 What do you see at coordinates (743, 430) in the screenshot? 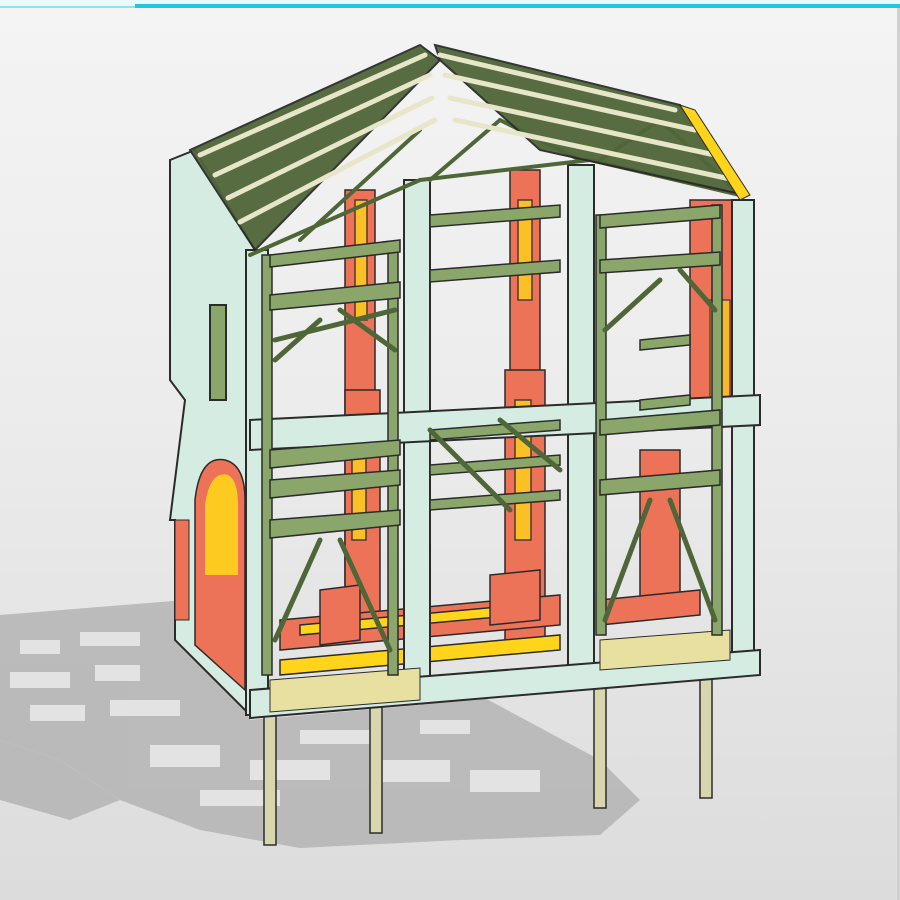
I see `concrete-column-right` at bounding box center [743, 430].